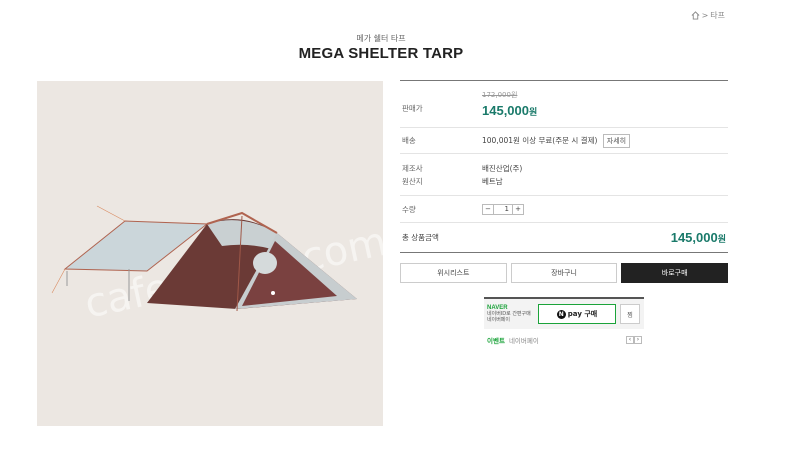 Image resolution: width=800 pixels, height=457 pixels. Describe the element at coordinates (616, 140) in the screenshot. I see `shipping-detail-button: 자세히` at that location.